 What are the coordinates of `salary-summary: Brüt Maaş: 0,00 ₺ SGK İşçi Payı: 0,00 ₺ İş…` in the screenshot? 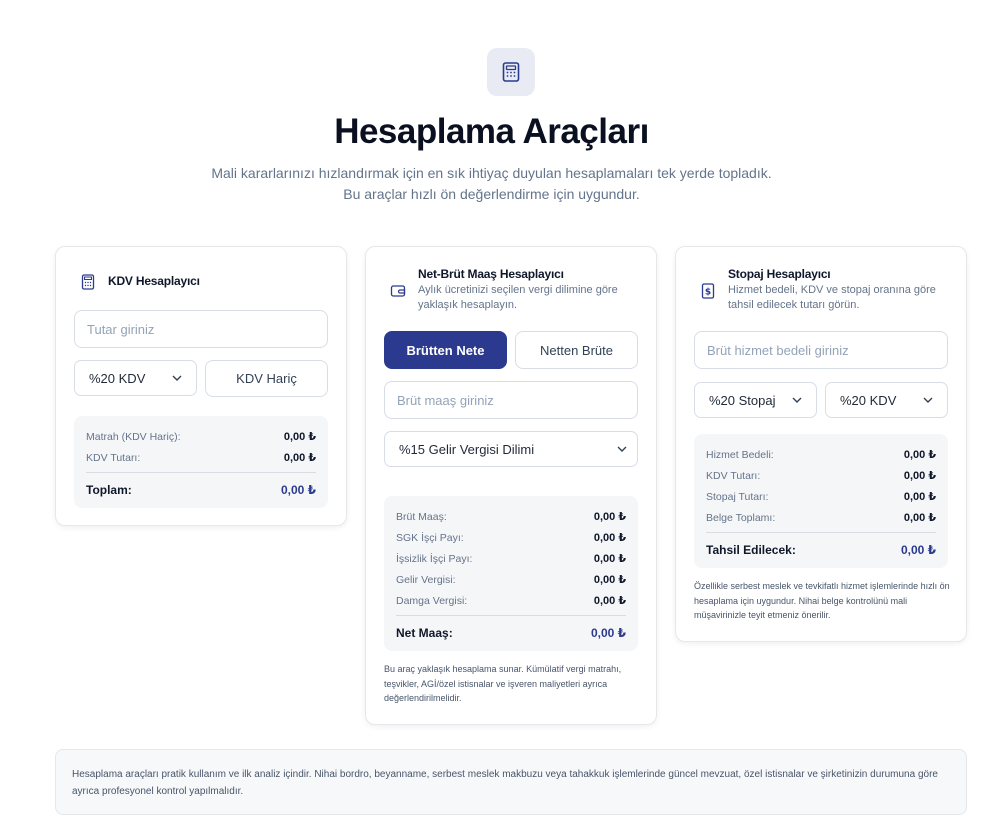 It's located at (511, 573).